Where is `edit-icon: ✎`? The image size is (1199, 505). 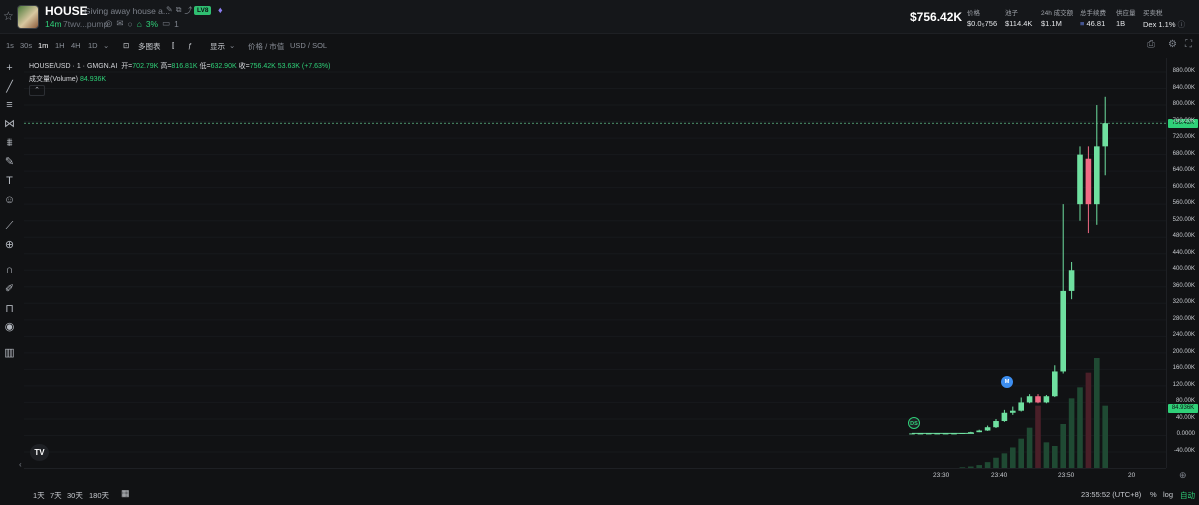
edit-icon: ✎ is located at coordinates (169, 10).